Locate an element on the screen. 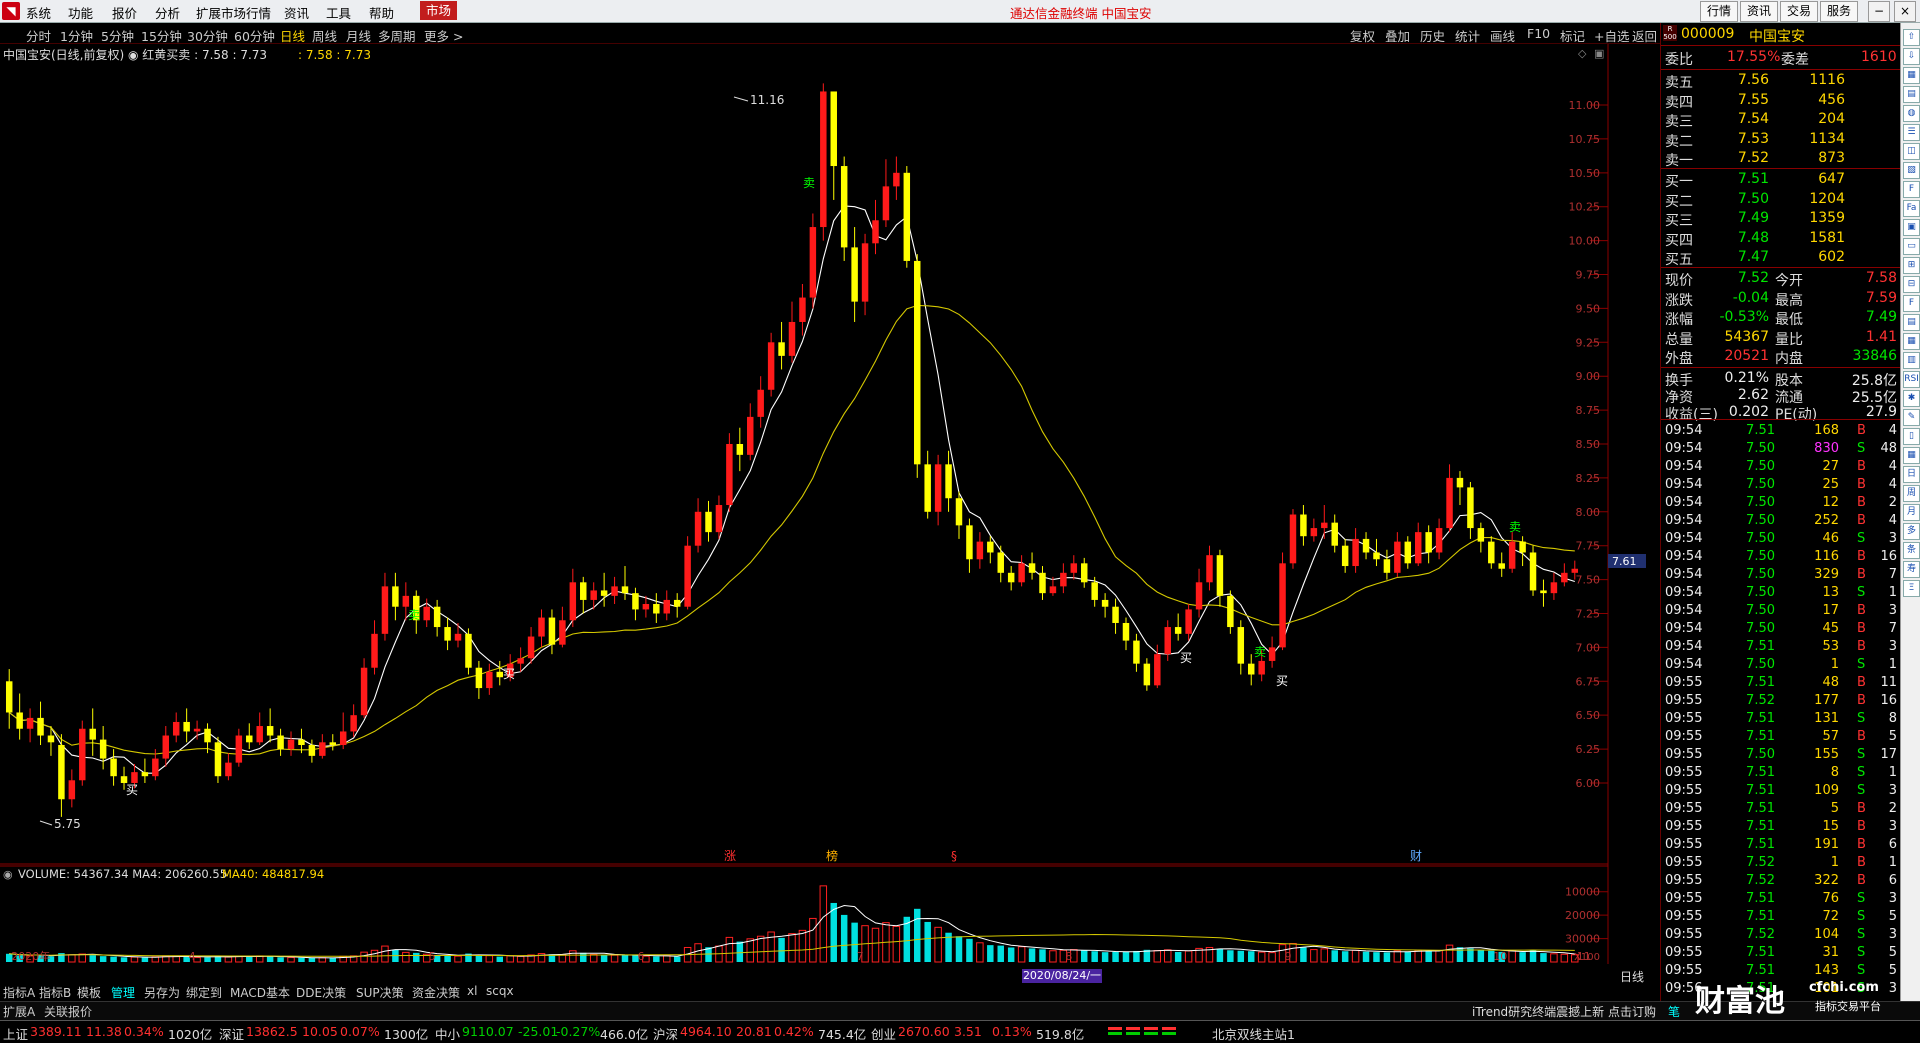  side-tool-icon: ⇧ is located at coordinates (1911, 37).